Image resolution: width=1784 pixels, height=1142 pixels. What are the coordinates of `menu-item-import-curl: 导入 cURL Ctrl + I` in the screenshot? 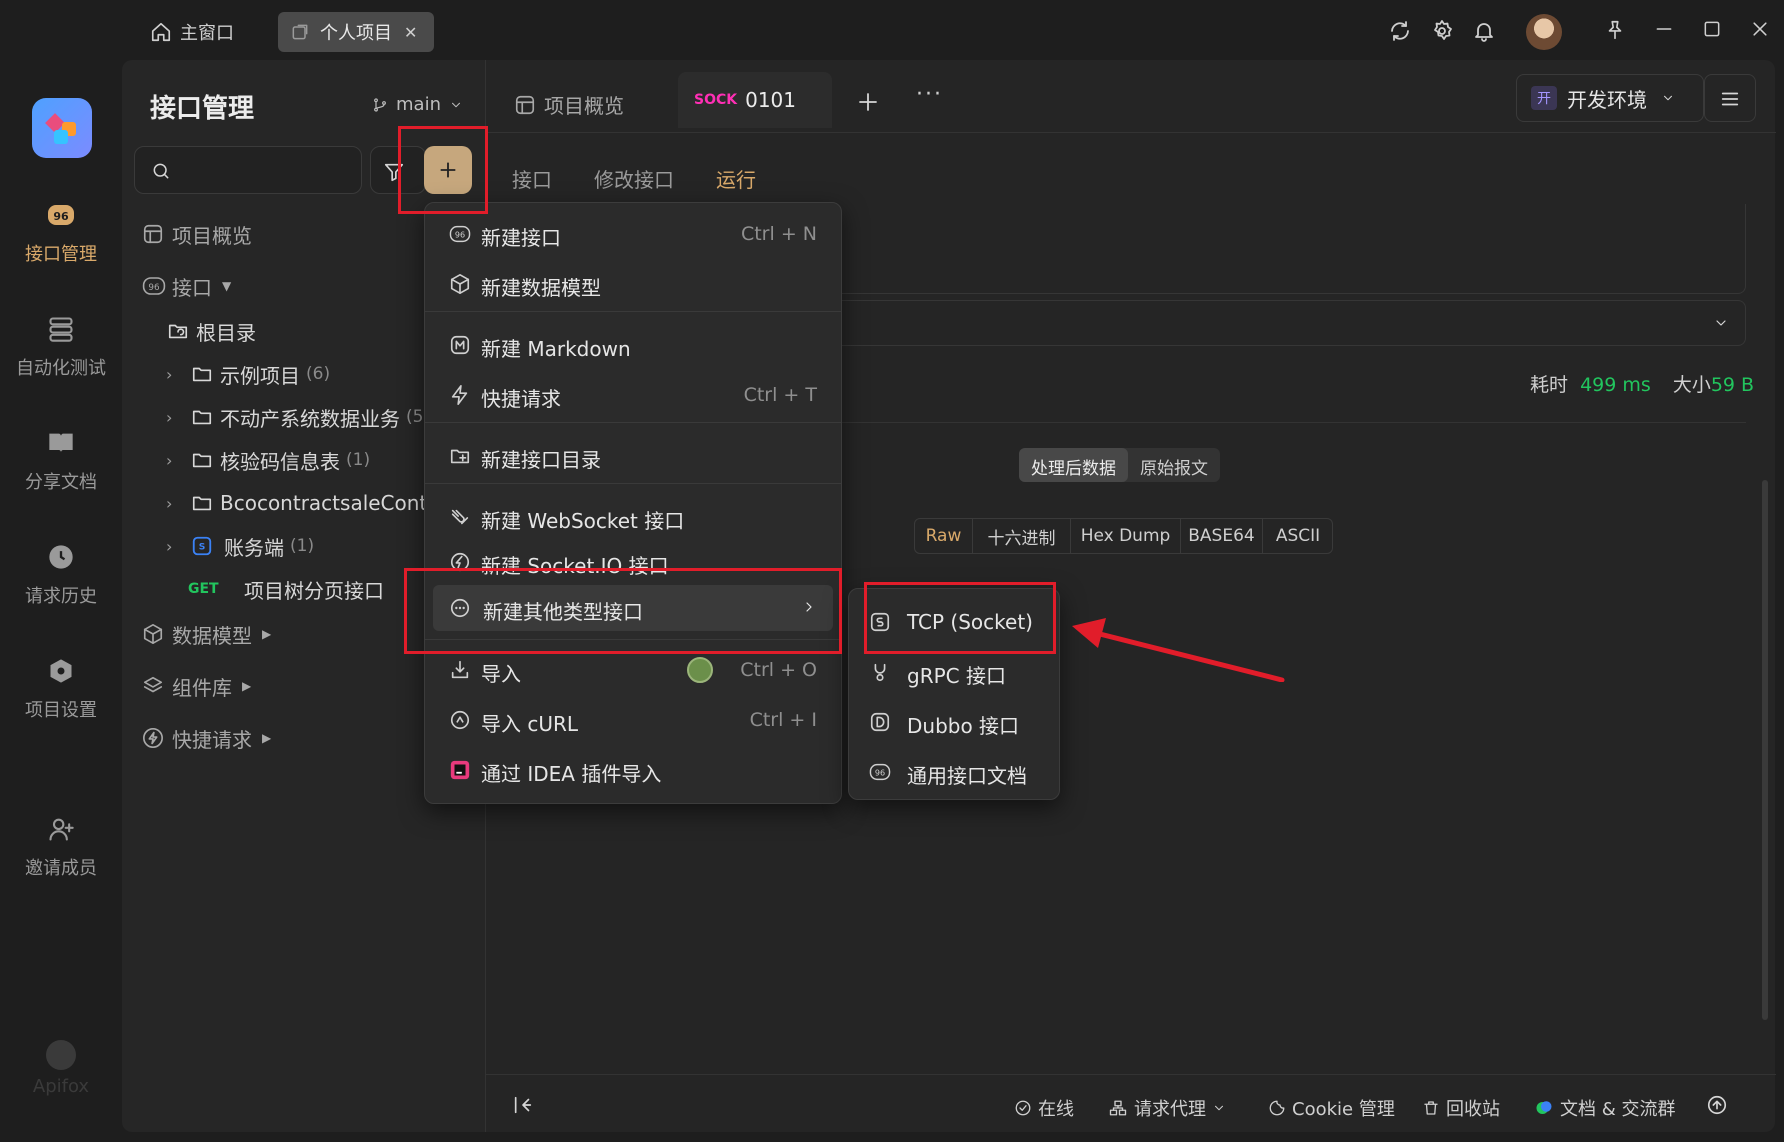 It's located at (633, 720).